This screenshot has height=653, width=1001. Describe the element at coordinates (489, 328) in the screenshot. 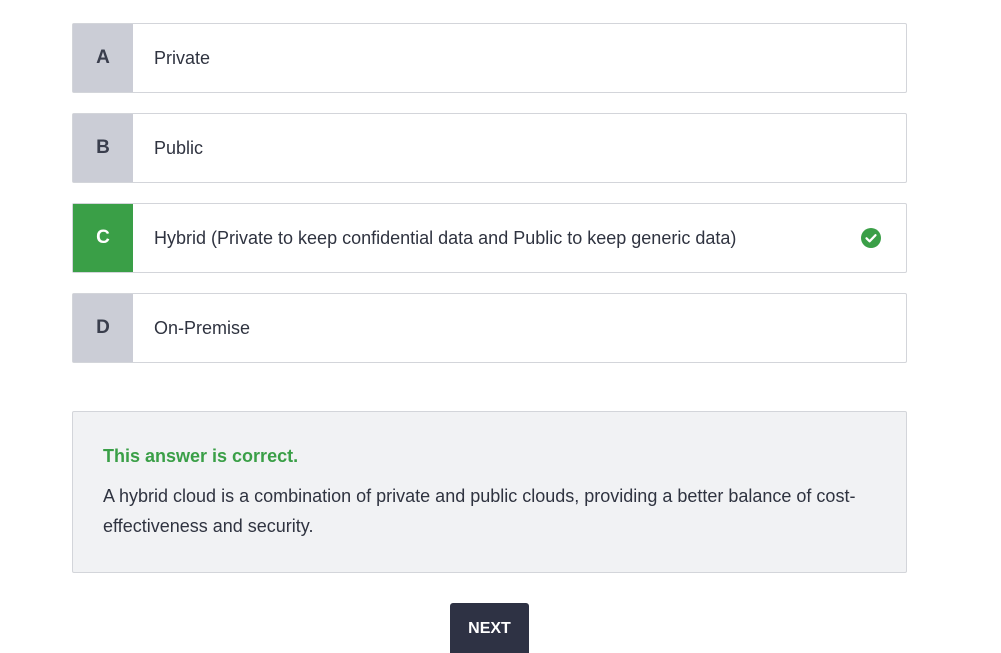

I see `answer-option-d: D On-Premise` at that location.